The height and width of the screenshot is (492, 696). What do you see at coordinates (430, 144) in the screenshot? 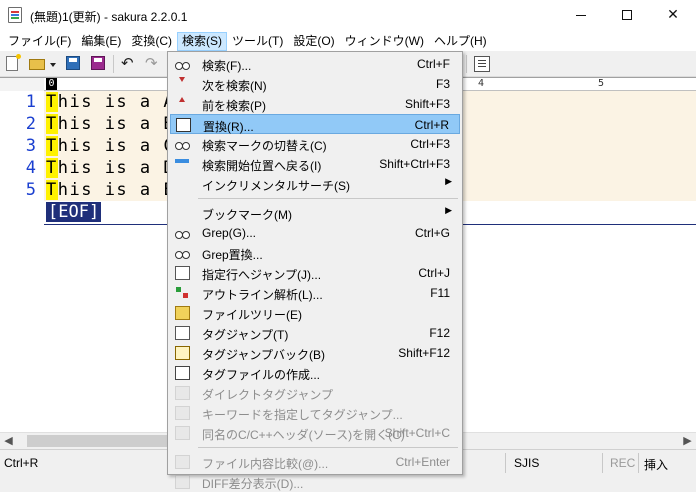
I see `menu-item-shortcut: Ctrl+F3` at bounding box center [430, 144].